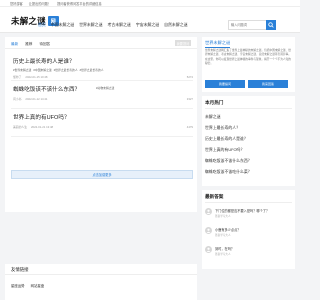 The width and height of the screenshot is (320, 300). What do you see at coordinates (42, 70) in the screenshot?
I see `question-tag: #中国未解之谜` at bounding box center [42, 70].